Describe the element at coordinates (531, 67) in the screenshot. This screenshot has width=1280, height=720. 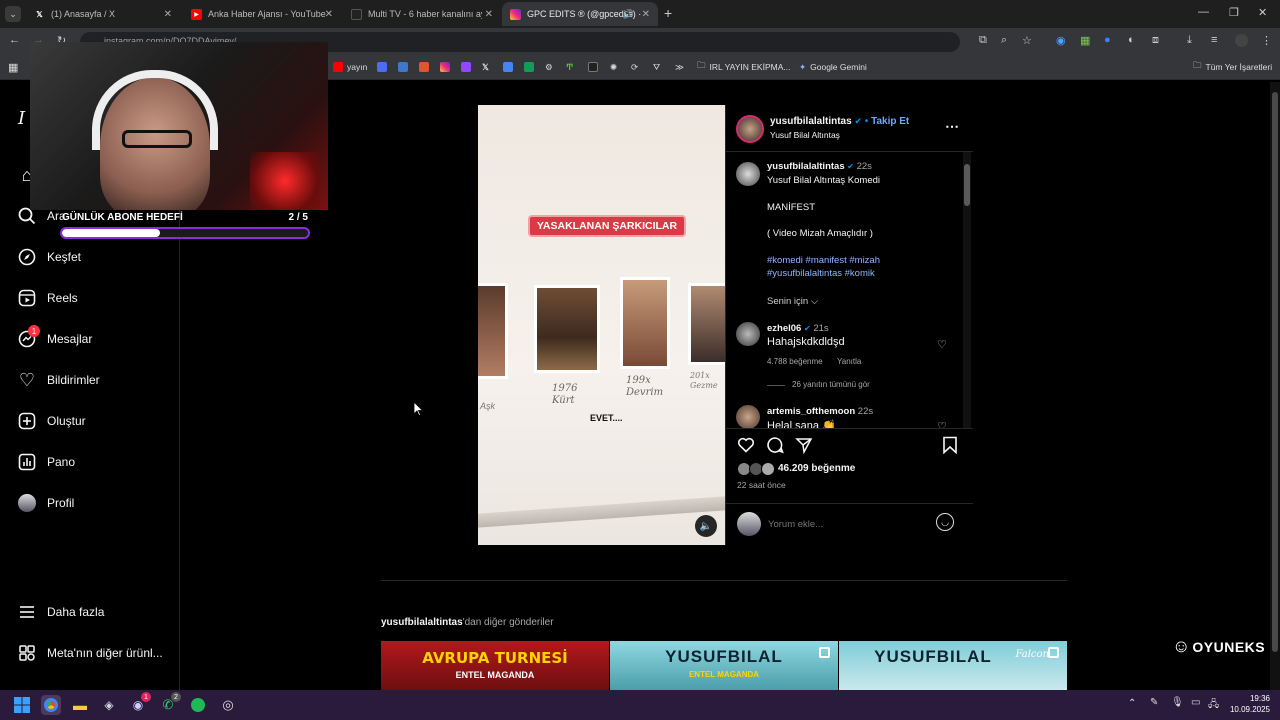
I see `sheets-icon` at that location.